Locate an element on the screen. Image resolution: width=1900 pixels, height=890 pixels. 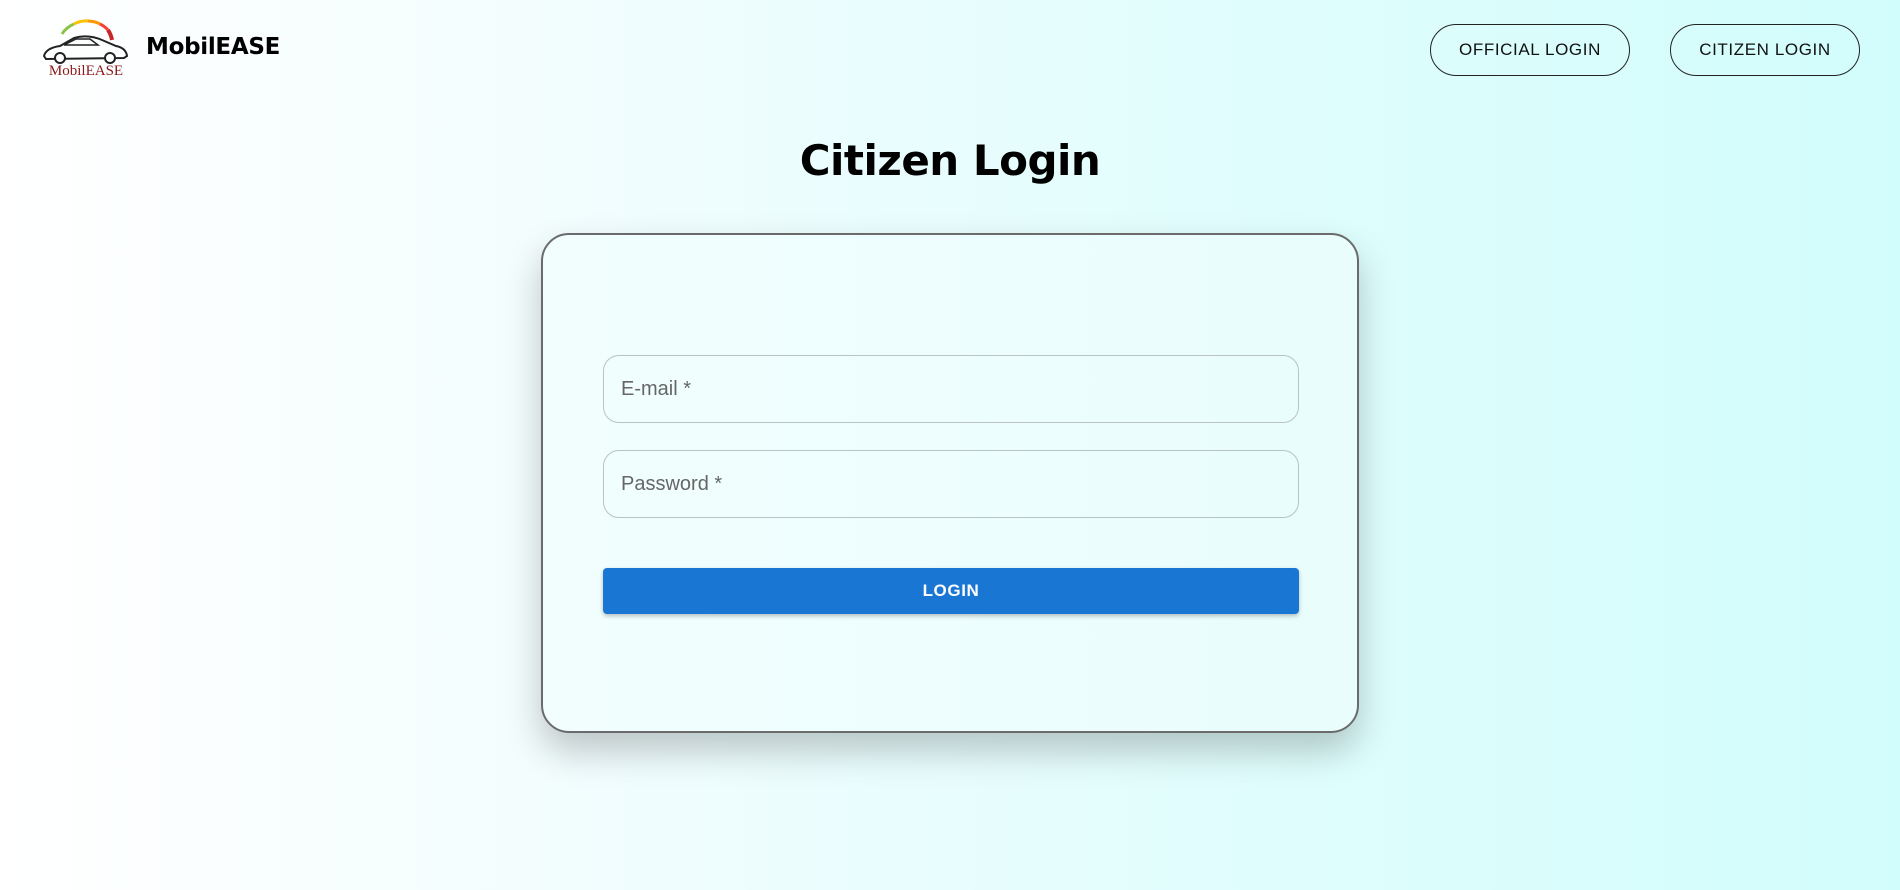
email-field is located at coordinates (951, 389).